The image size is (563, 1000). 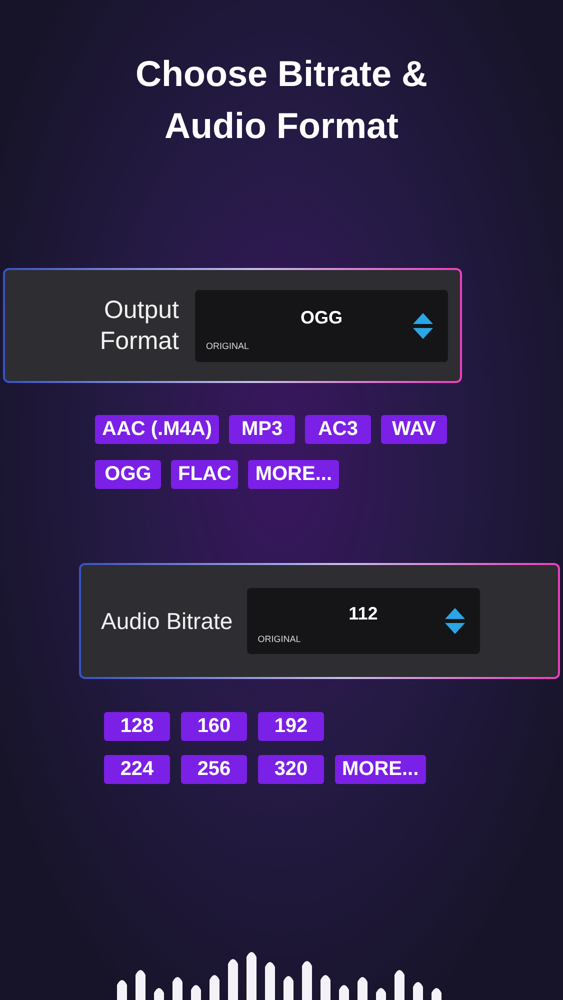 I want to click on selected-value: OGG, so click(x=321, y=318).